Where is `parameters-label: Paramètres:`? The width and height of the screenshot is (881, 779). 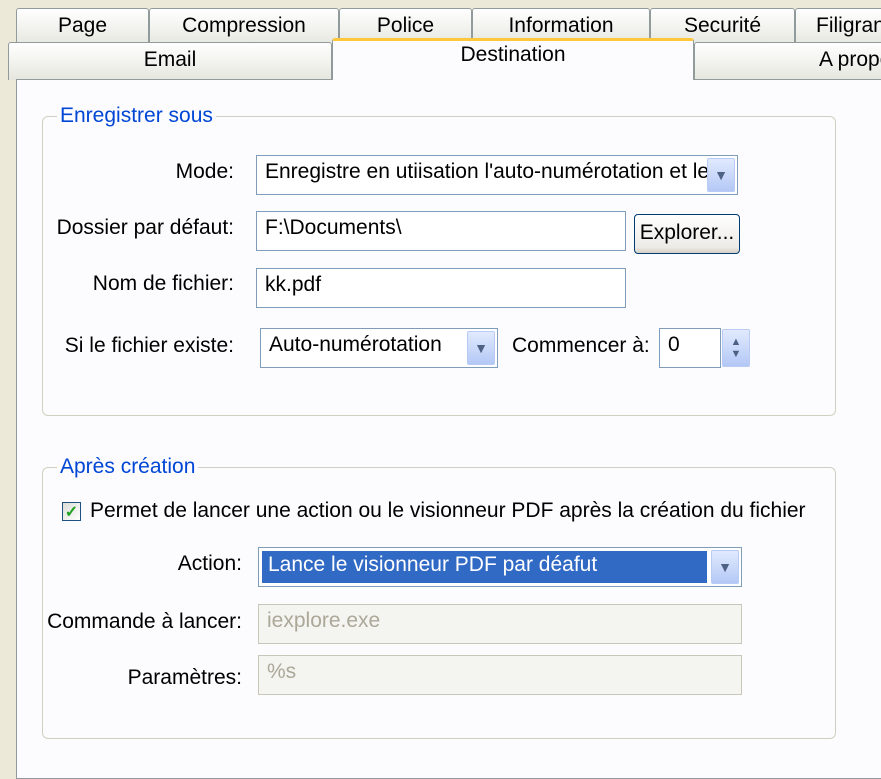 parameters-label: Paramètres: is located at coordinates (184, 677).